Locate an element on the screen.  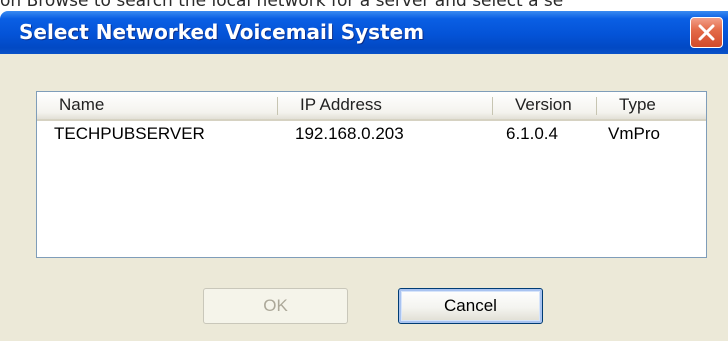
close-button is located at coordinates (706, 32).